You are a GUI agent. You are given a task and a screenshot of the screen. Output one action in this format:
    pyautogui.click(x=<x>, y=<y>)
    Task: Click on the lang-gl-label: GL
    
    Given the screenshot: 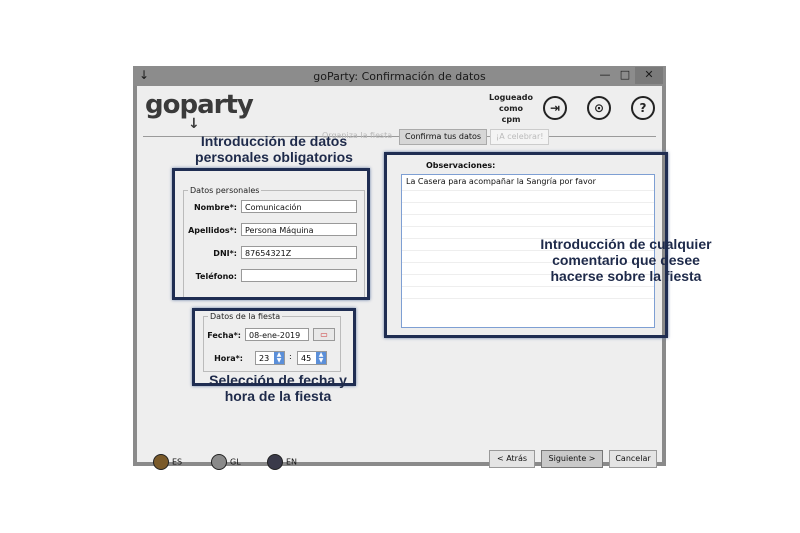 What is the action you would take?
    pyautogui.click(x=235, y=462)
    